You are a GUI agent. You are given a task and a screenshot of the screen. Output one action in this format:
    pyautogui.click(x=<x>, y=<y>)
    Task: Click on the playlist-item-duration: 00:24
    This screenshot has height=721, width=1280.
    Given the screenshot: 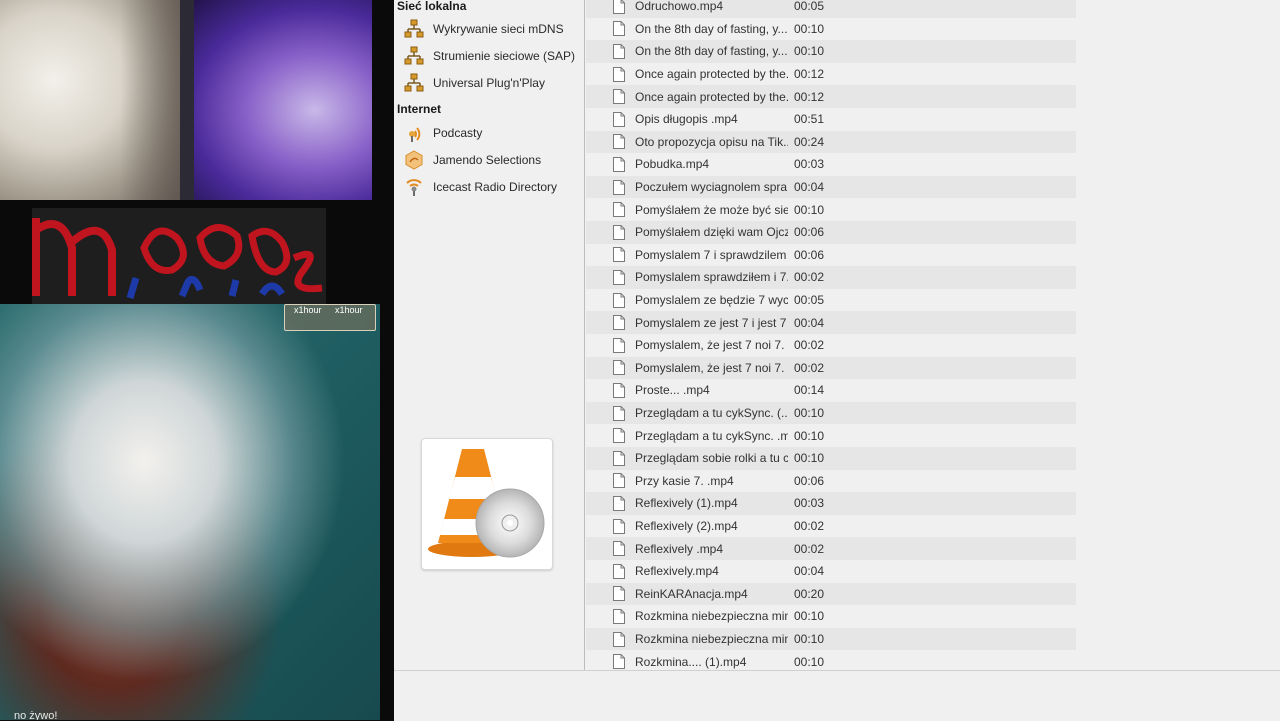 What is the action you would take?
    pyautogui.click(x=809, y=141)
    